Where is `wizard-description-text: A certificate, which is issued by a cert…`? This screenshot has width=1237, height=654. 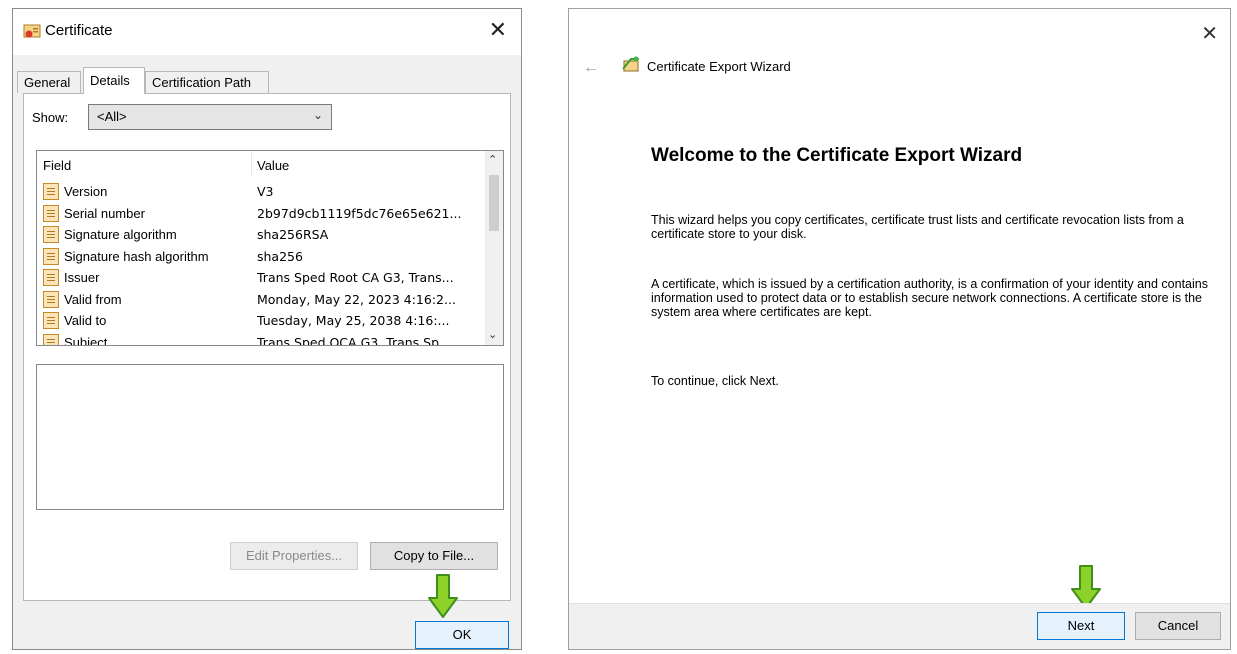 wizard-description-text: A certificate, which is issued by a cert… is located at coordinates (929, 298).